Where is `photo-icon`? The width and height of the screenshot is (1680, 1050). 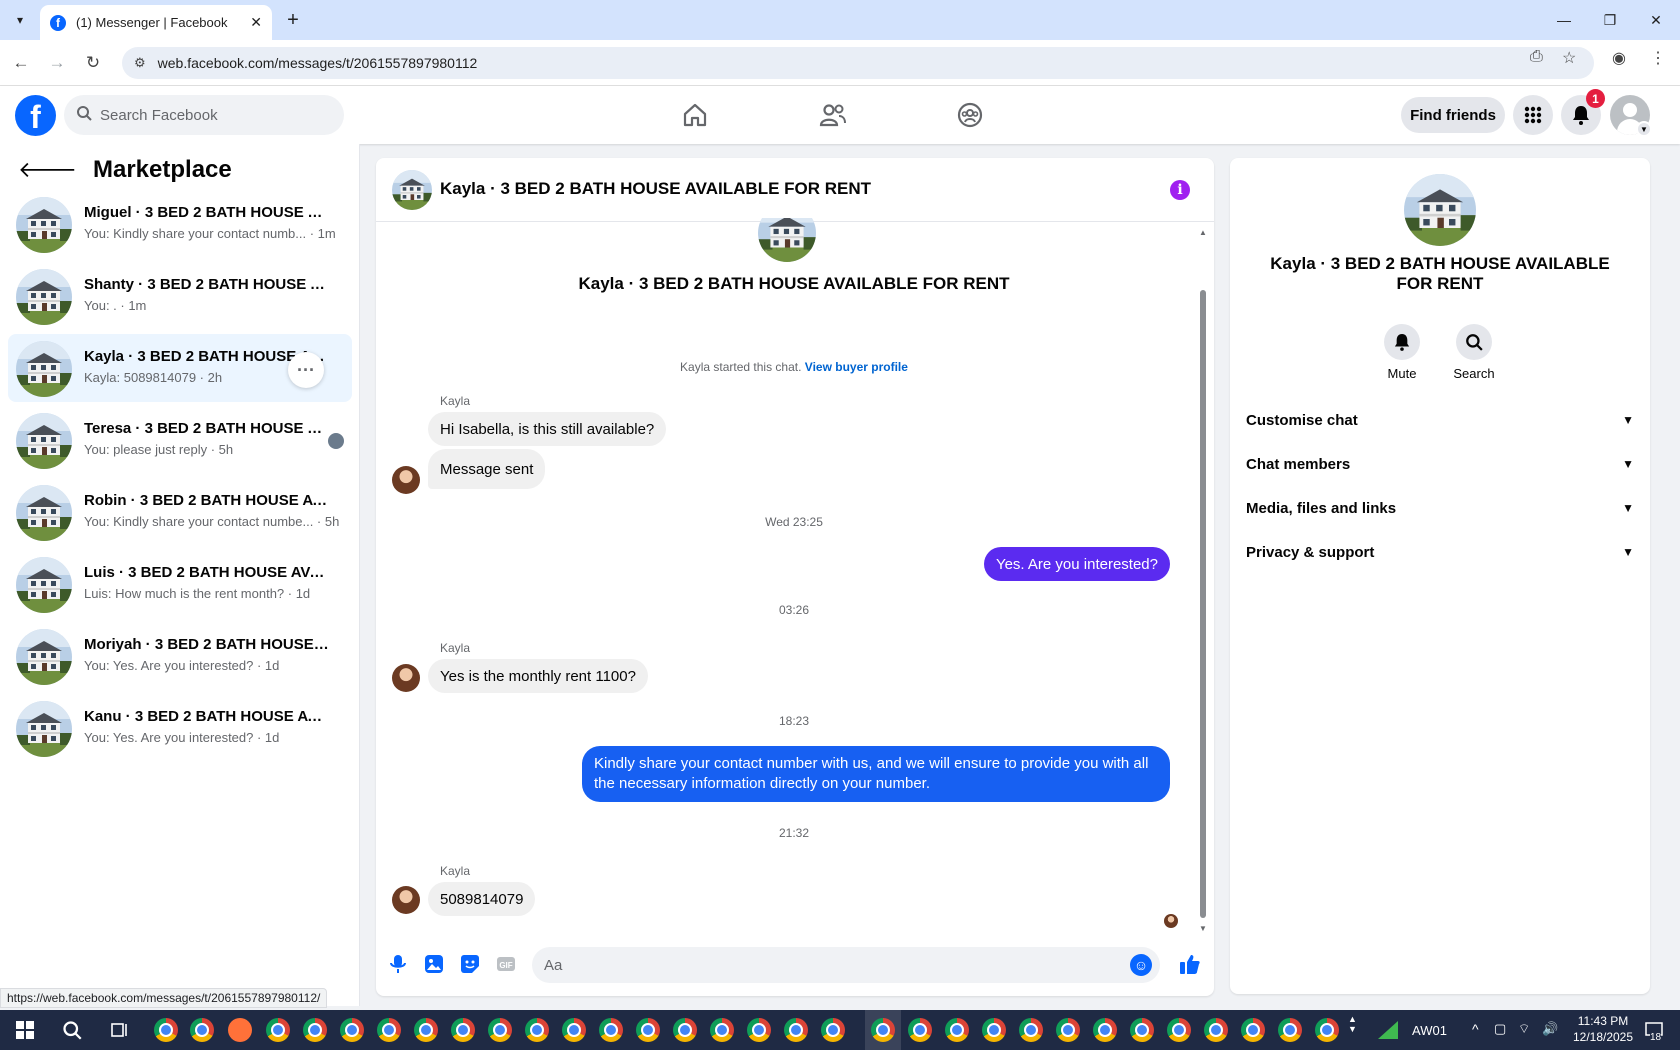 photo-icon is located at coordinates (434, 964).